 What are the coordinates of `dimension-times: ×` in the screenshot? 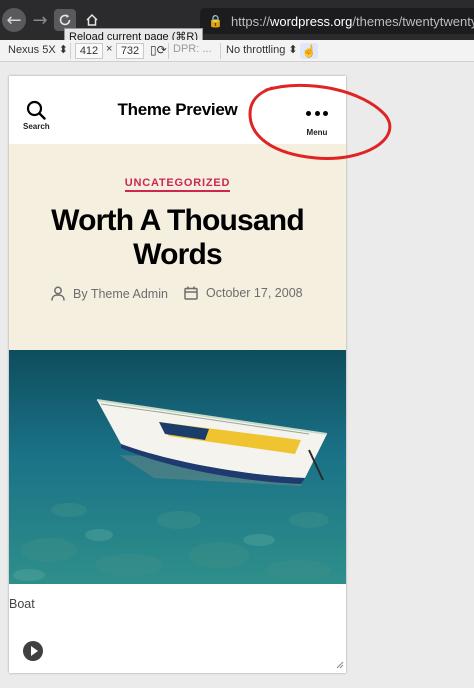 It's located at (109, 49).